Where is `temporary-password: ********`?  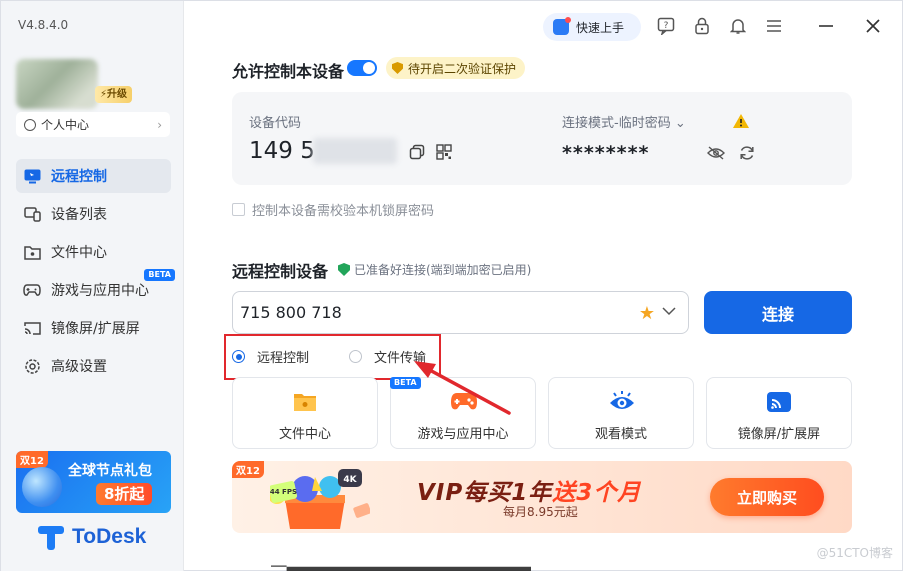 temporary-password: ******** is located at coordinates (606, 153).